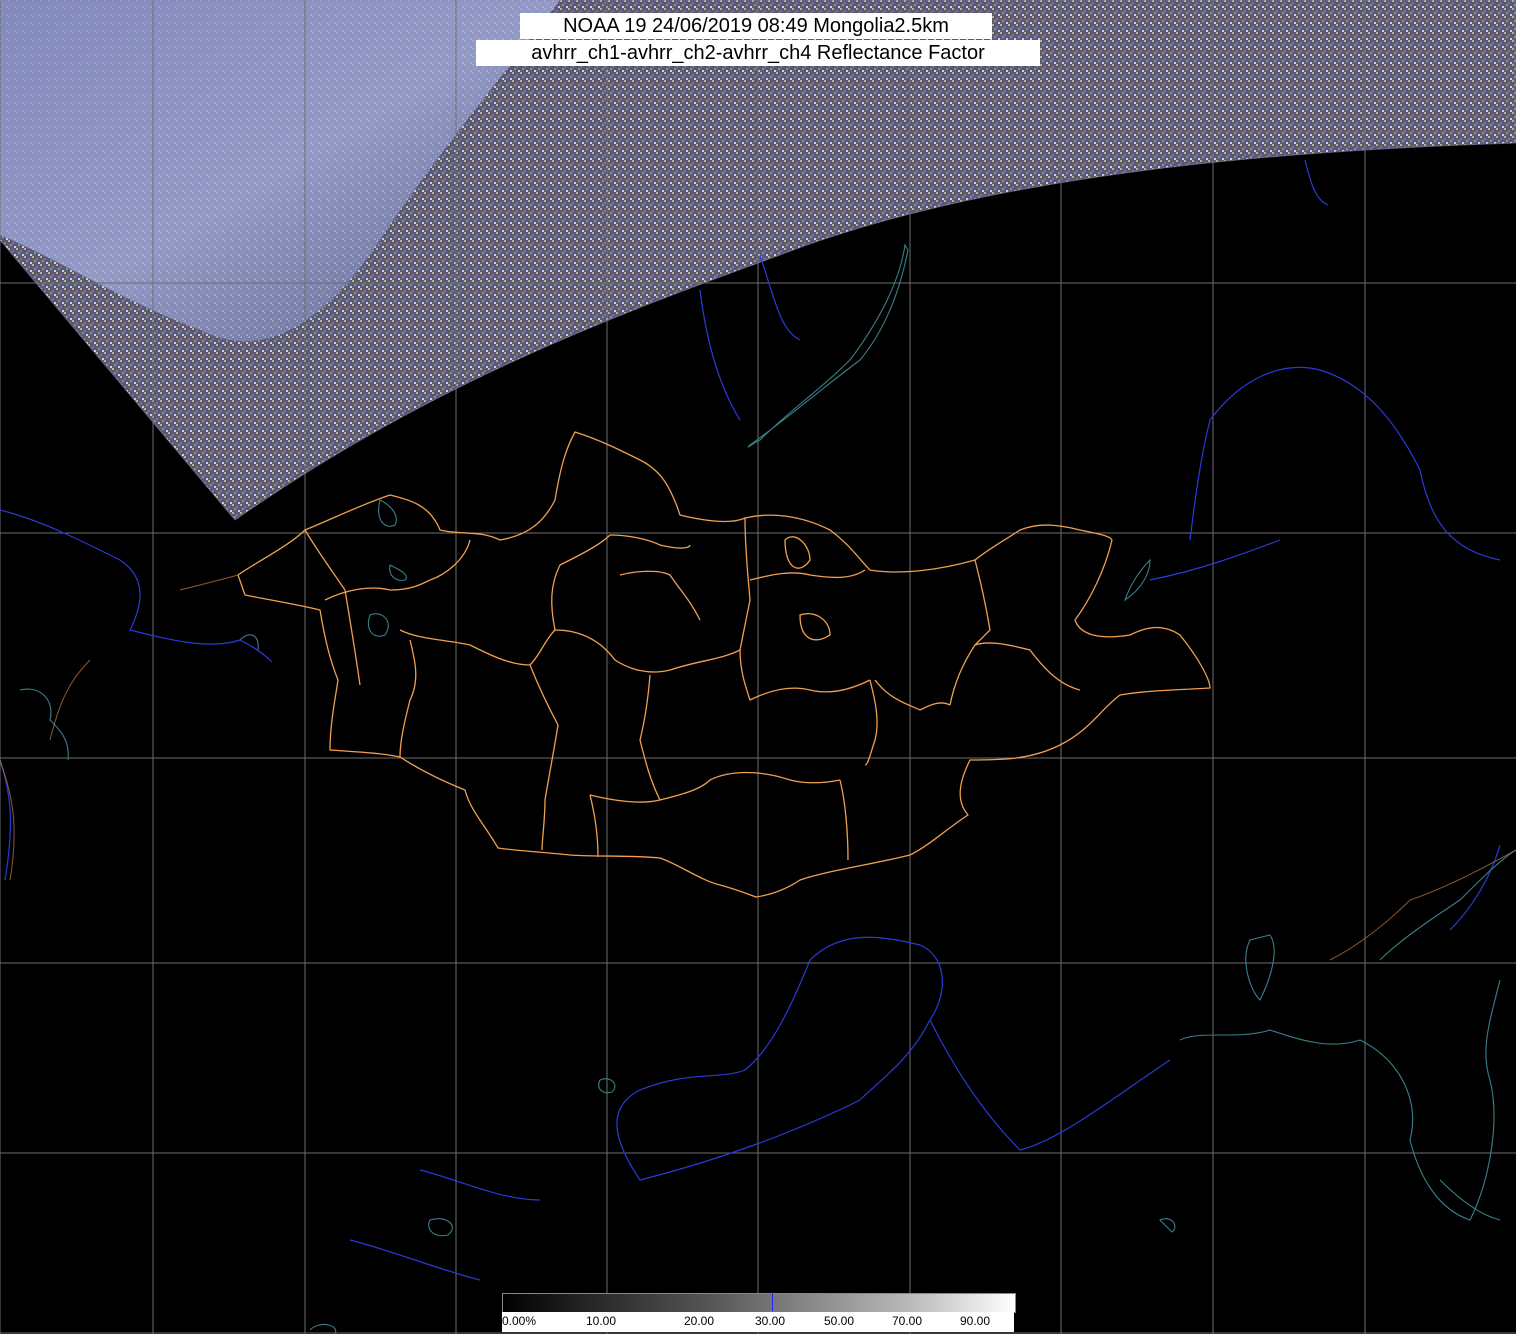 This screenshot has height=1334, width=1516. Describe the element at coordinates (839, 1321) in the screenshot. I see `colorbar-label: 50.00` at that location.